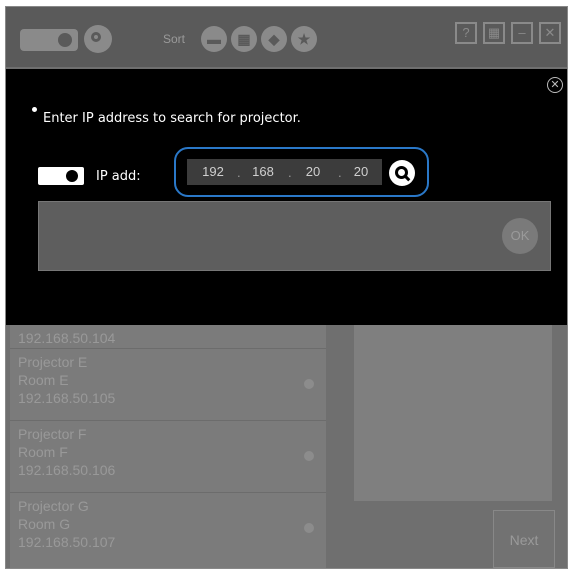 The height and width of the screenshot is (573, 574). Describe the element at coordinates (214, 39) in the screenshot. I see `sort-projector-icon: ▬` at that location.